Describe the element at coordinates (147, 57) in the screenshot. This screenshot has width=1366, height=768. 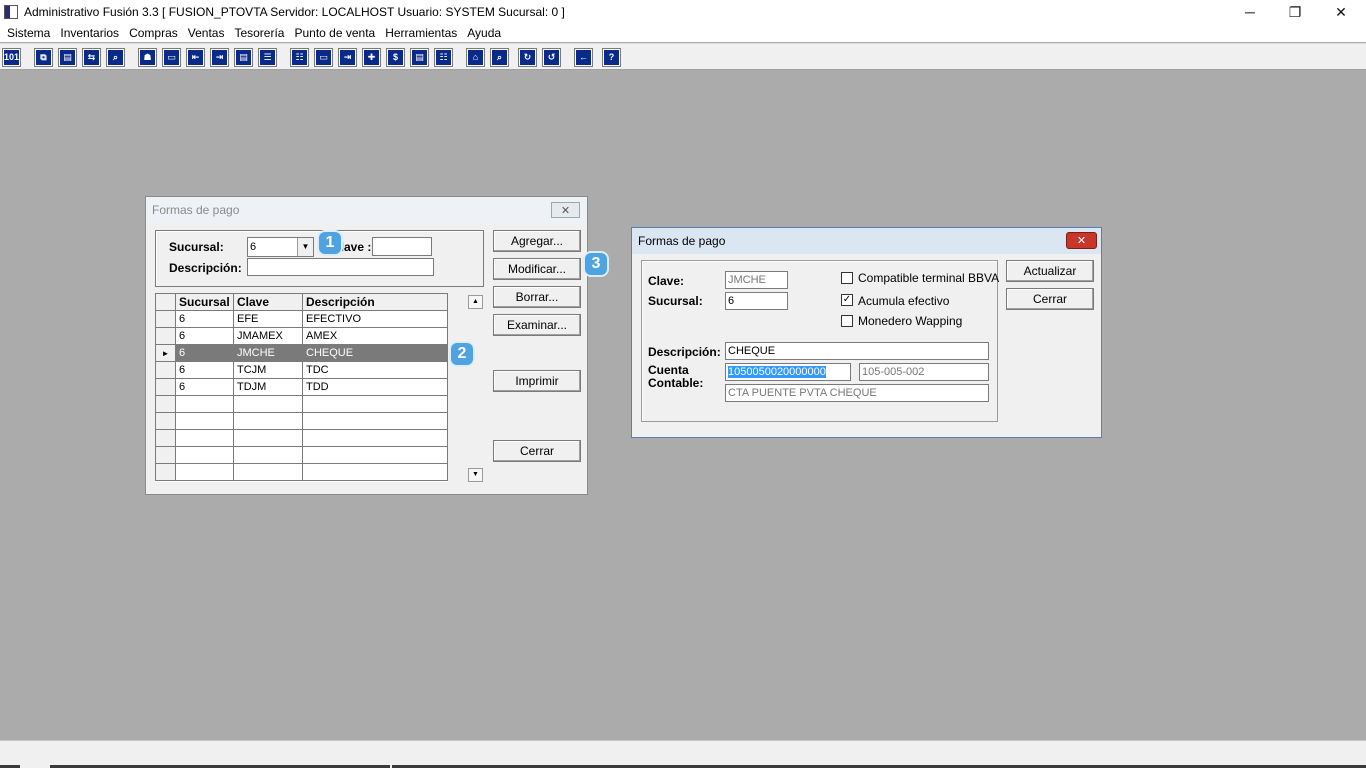
I see `toolbar-button-user-icon: ☗` at that location.